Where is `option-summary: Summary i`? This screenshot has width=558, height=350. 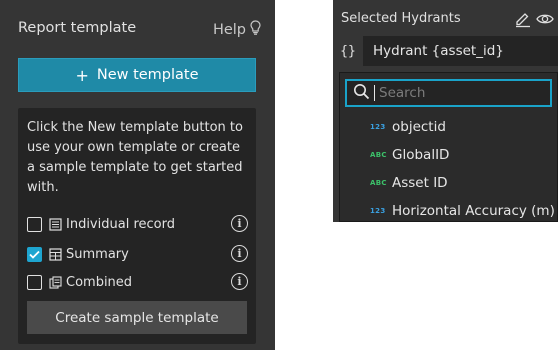 option-summary: Summary i is located at coordinates (138, 254).